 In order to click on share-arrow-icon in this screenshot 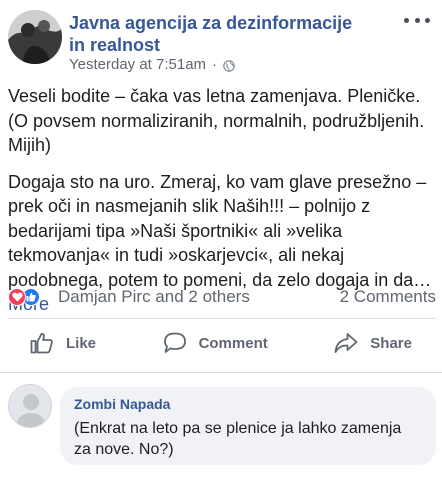, I will do `click(346, 343)`.